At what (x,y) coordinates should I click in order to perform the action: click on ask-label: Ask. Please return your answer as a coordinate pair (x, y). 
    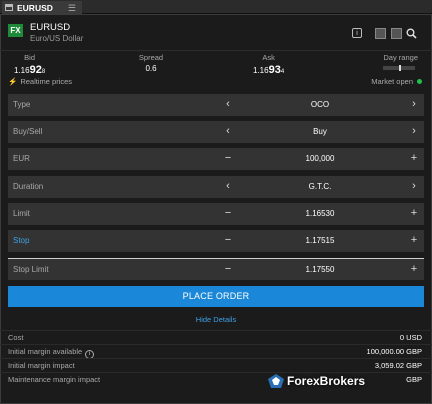
    Looking at the image, I should click on (268, 57).